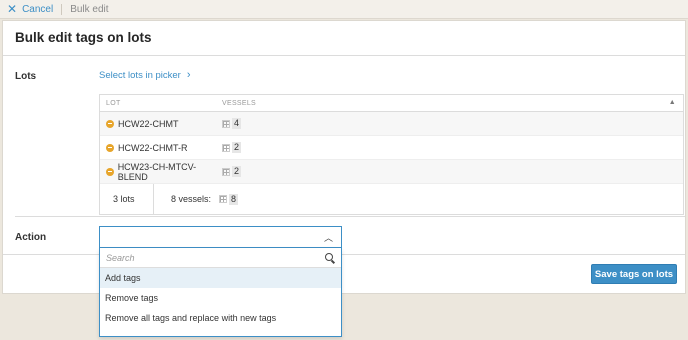 The image size is (688, 340). Describe the element at coordinates (391, 124) in the screenshot. I see `table-row: HCW22-CHMT 4` at that location.